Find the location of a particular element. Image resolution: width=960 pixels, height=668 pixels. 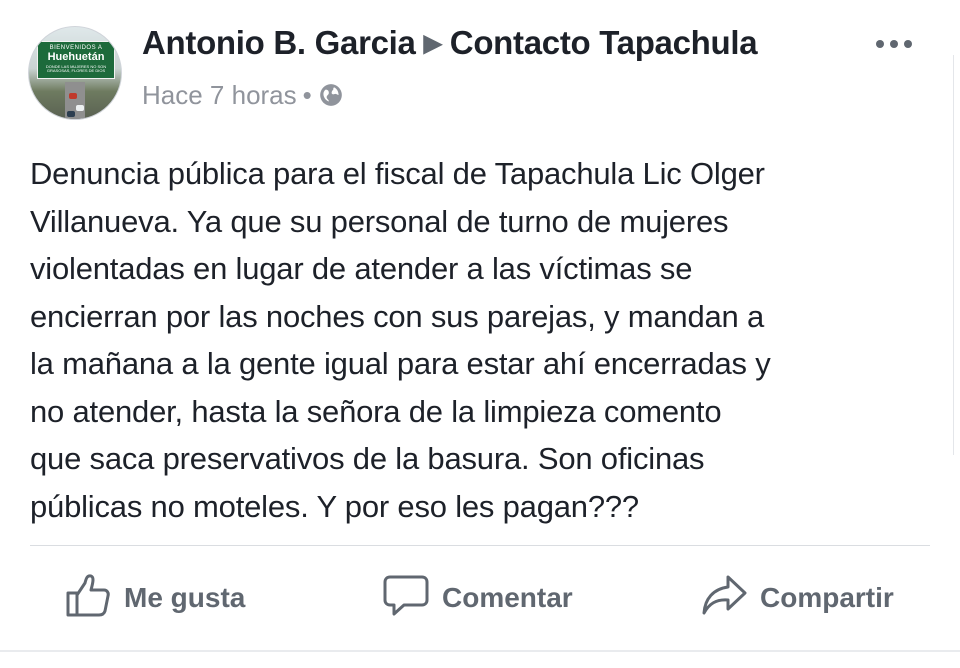

more-icon is located at coordinates (894, 44).